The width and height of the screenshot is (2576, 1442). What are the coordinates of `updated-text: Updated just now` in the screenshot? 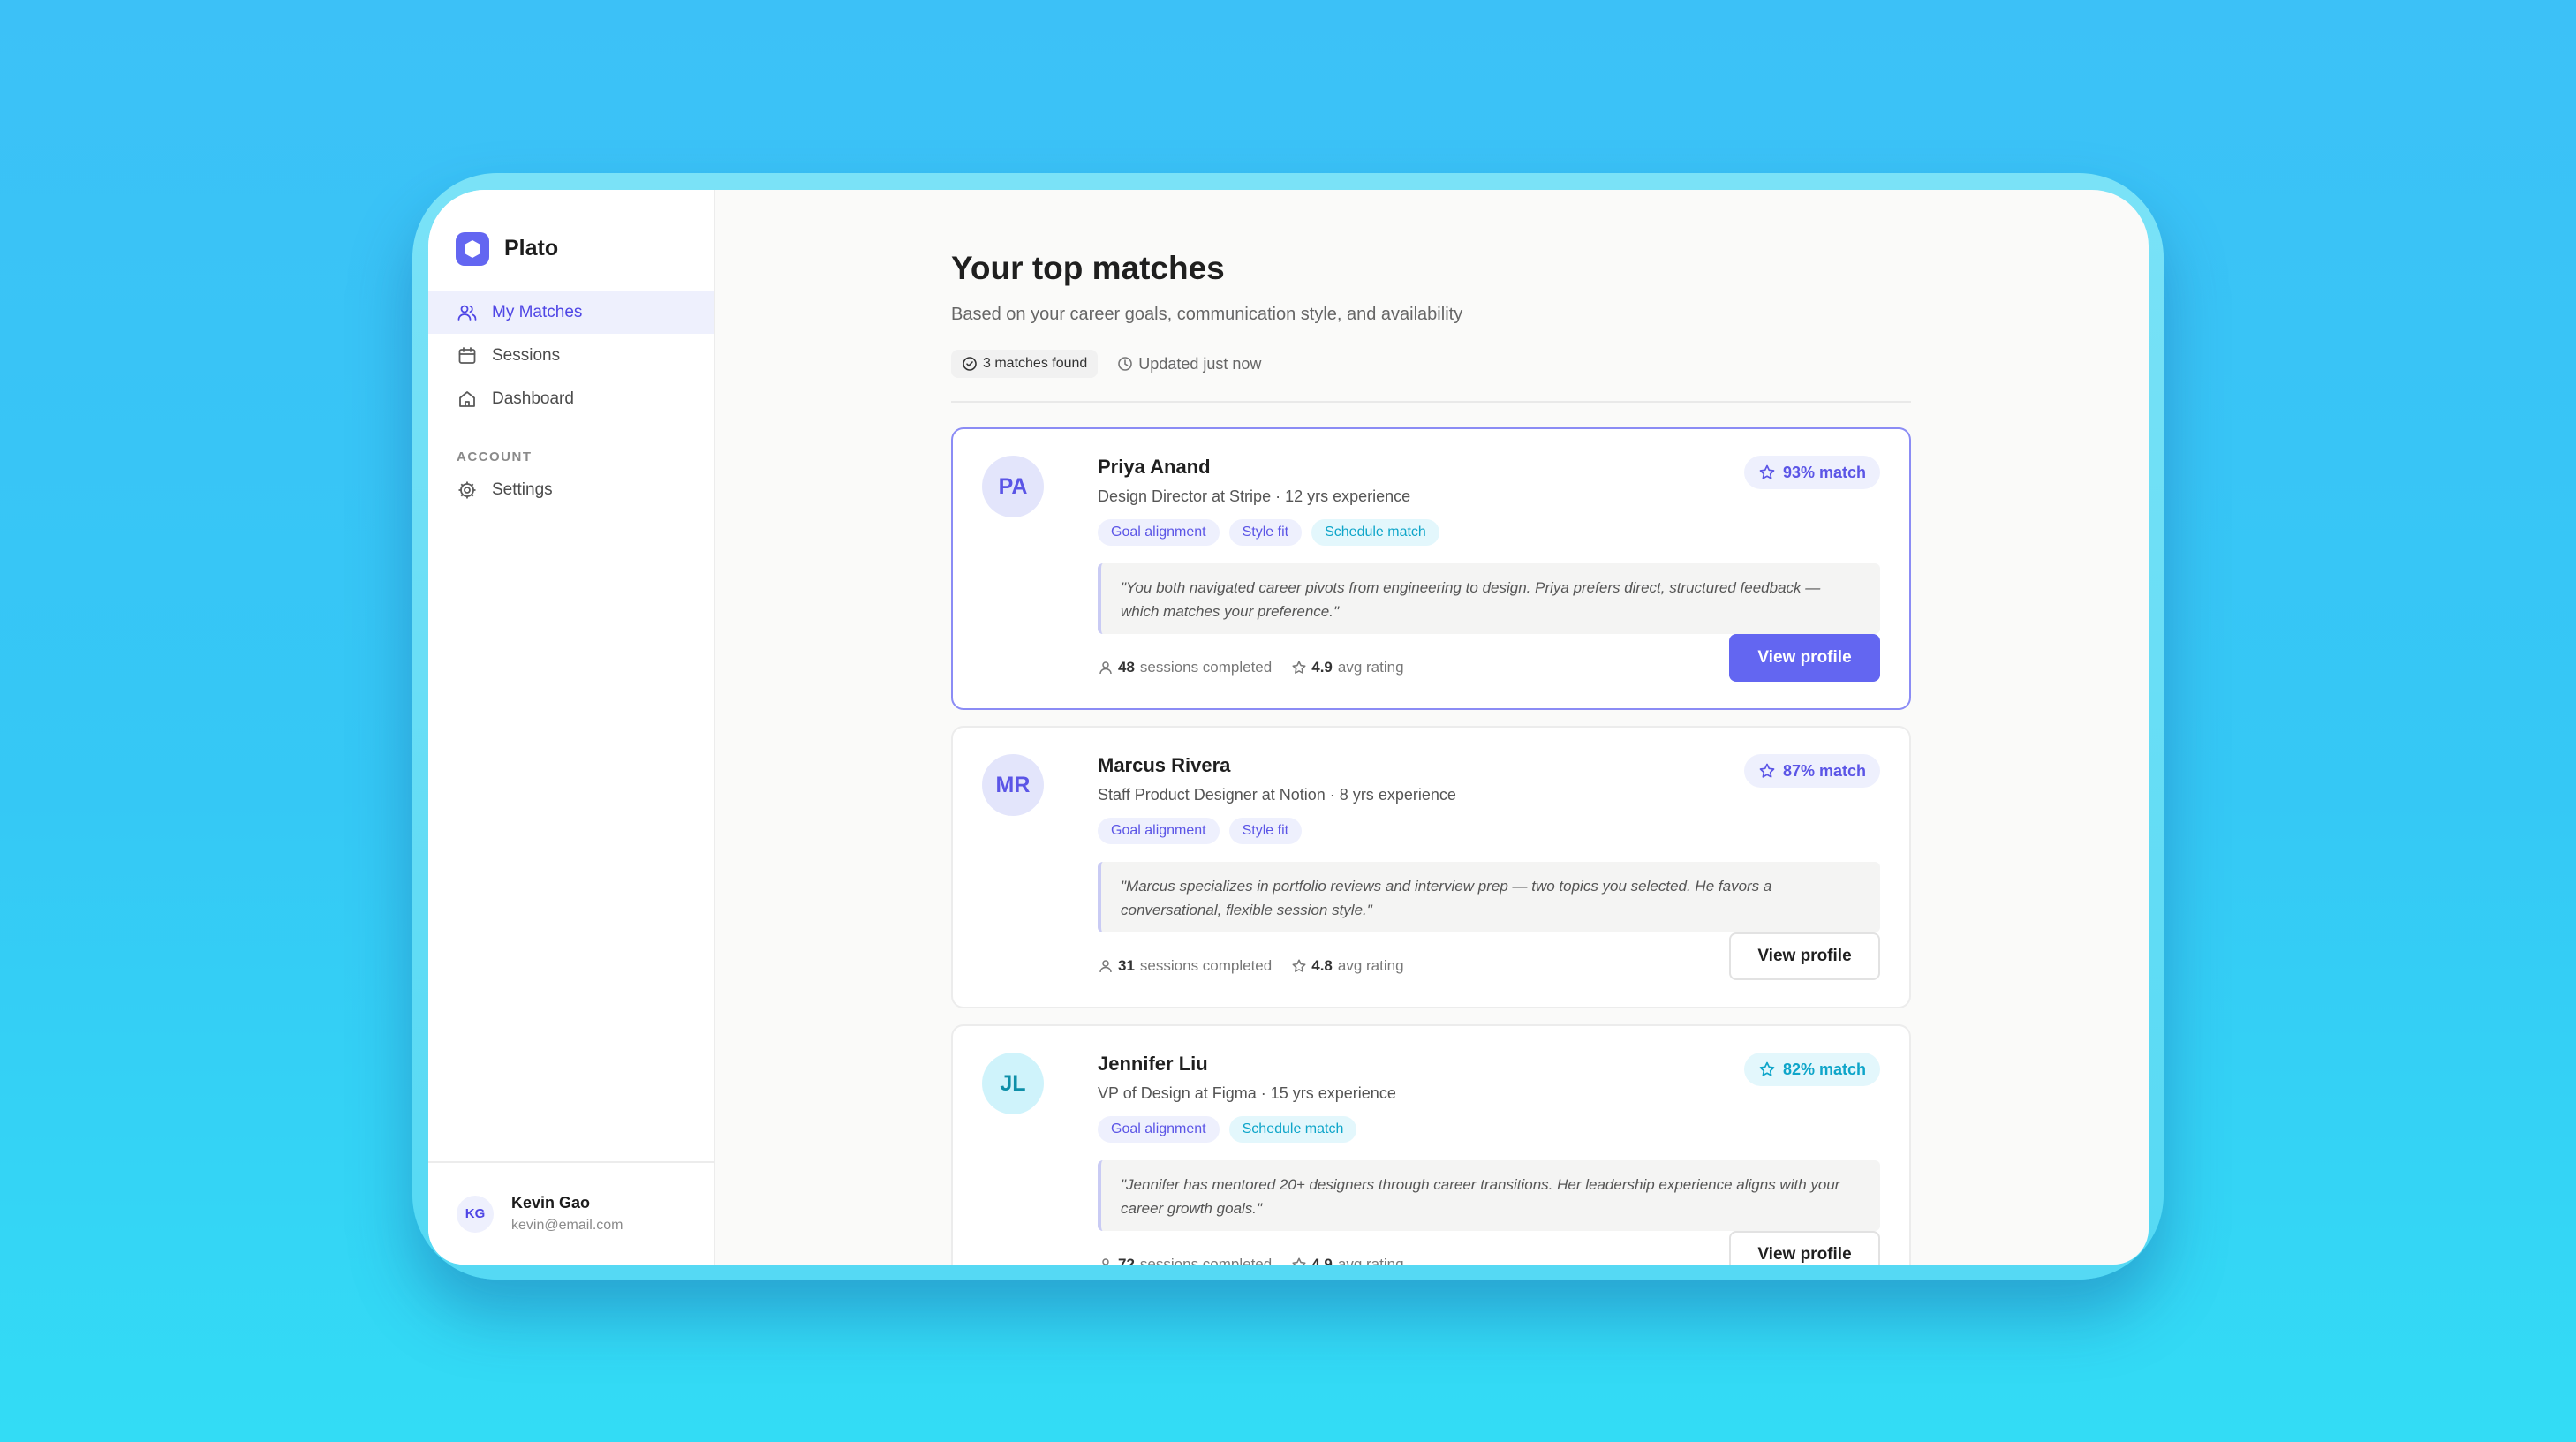 It's located at (1200, 363).